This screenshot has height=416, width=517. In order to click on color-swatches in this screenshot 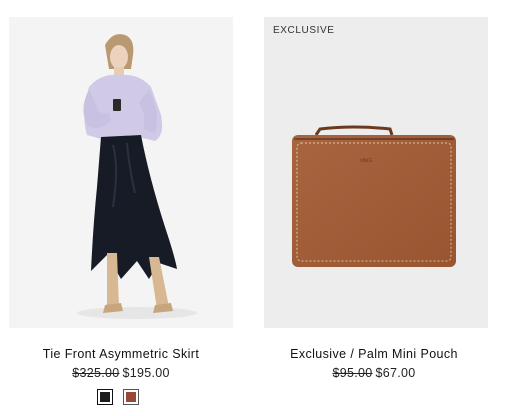, I will do `click(118, 397)`.